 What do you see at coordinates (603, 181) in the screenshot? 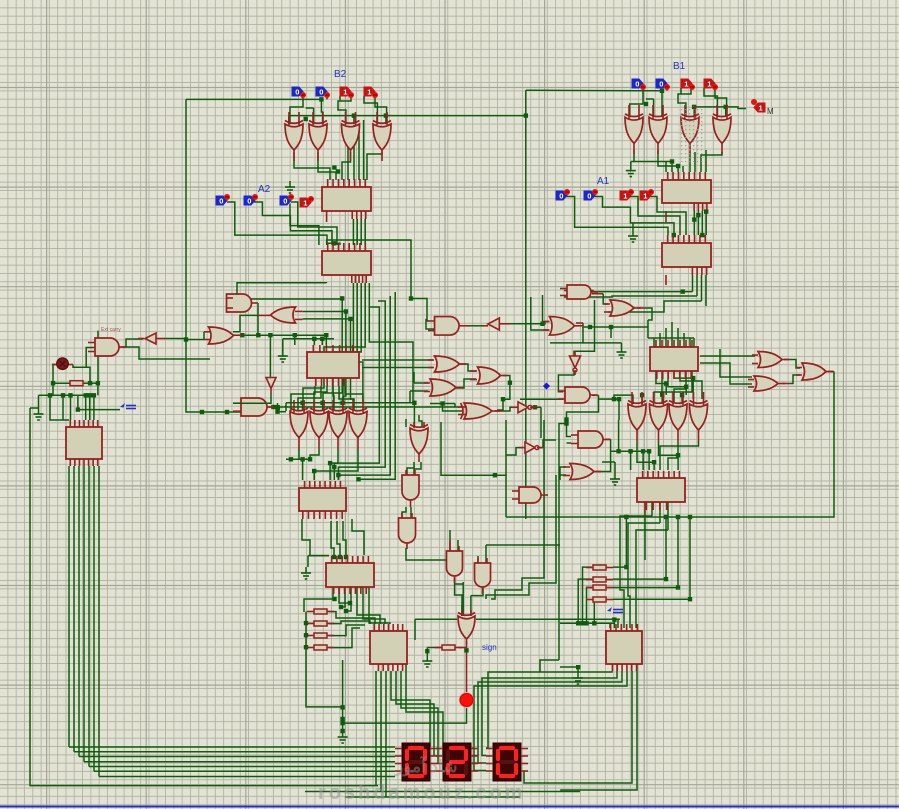
I see `svg-text: A1` at bounding box center [603, 181].